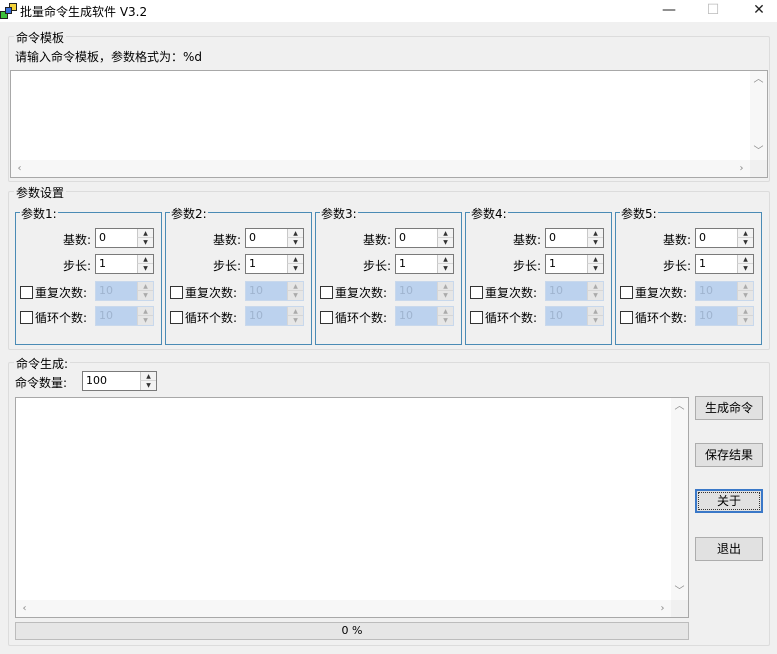 This screenshot has width=777, height=654. Describe the element at coordinates (729, 408) in the screenshot. I see `generate-button: 生成命令` at that location.